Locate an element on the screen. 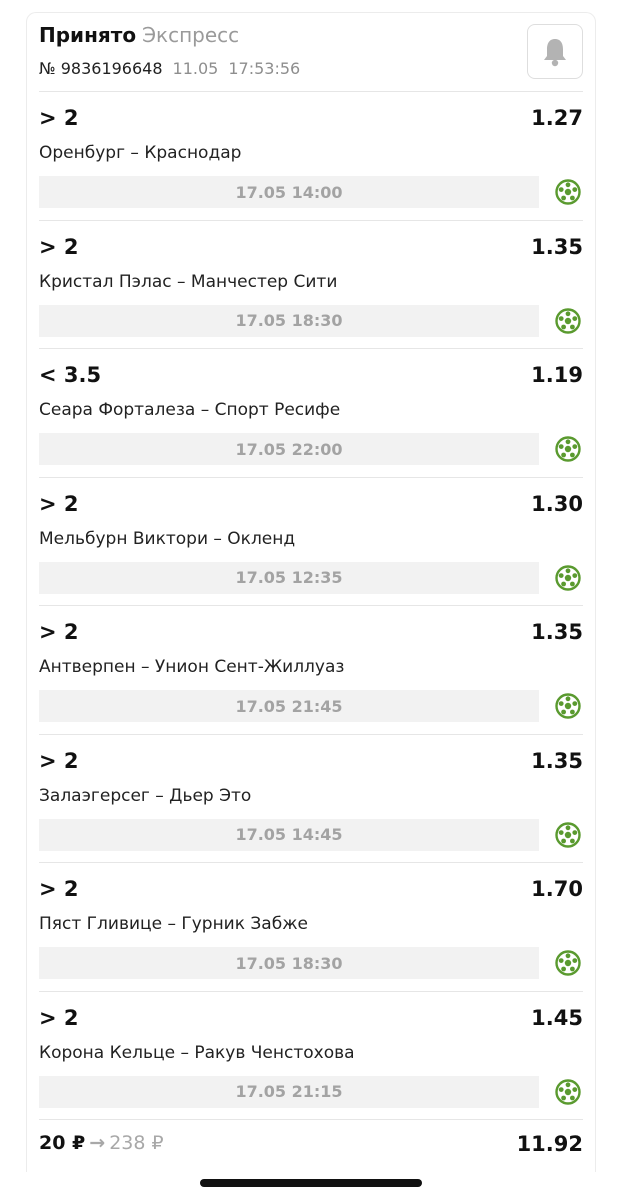  match-name: Корона Кельце – Ракув Ченстохова is located at coordinates (197, 1052).